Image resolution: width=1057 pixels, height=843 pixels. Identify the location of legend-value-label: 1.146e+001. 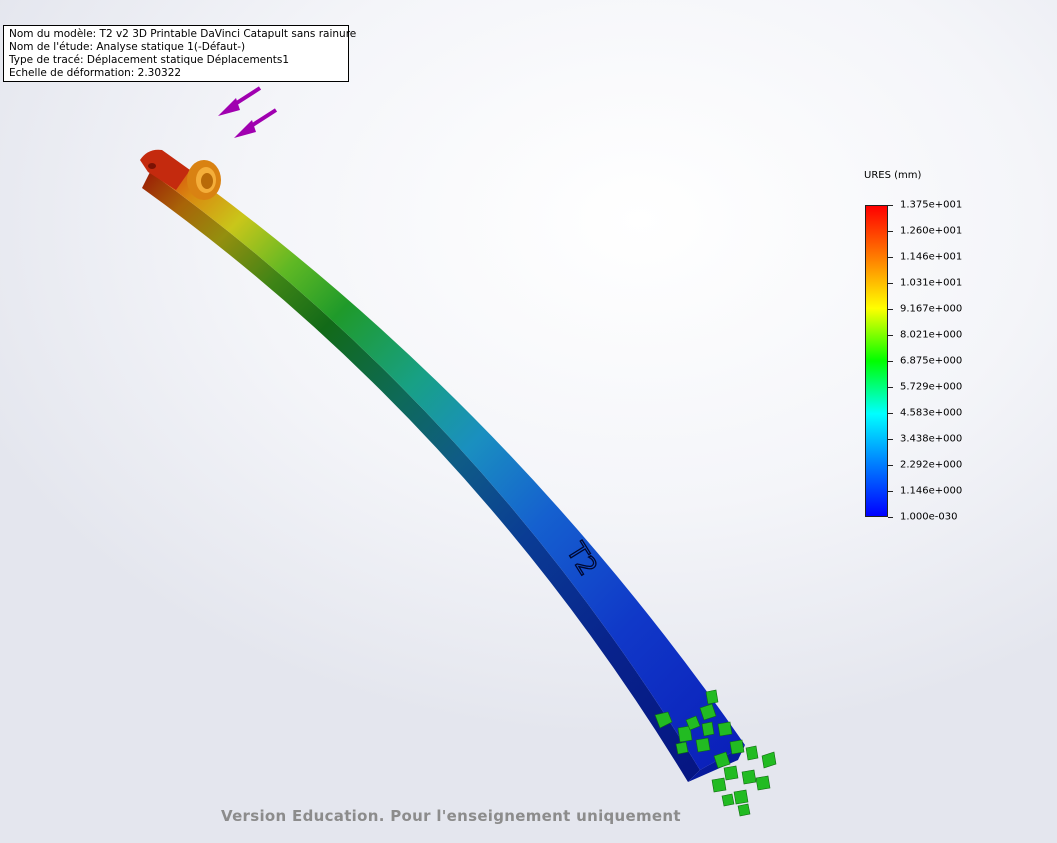
(931, 257).